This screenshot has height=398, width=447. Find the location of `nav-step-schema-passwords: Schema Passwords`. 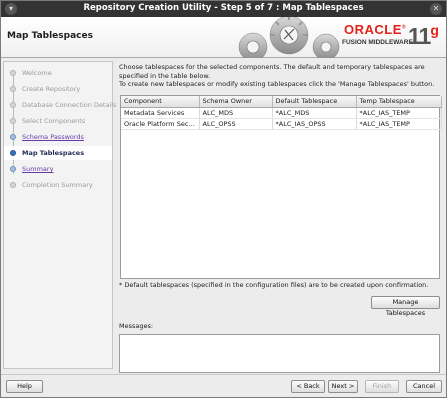

nav-step-schema-passwords: Schema Passwords is located at coordinates (58, 137).